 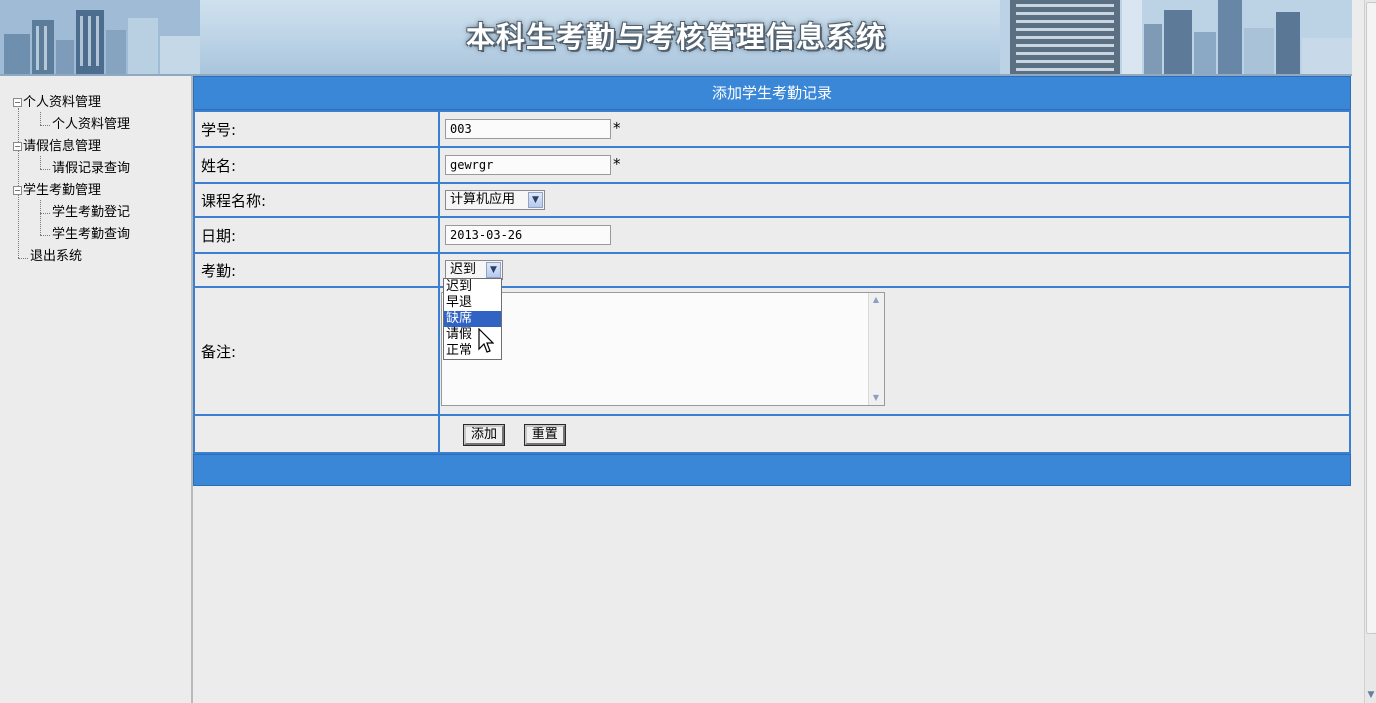 I want to click on row-date: 日期:, so click(x=772, y=235).